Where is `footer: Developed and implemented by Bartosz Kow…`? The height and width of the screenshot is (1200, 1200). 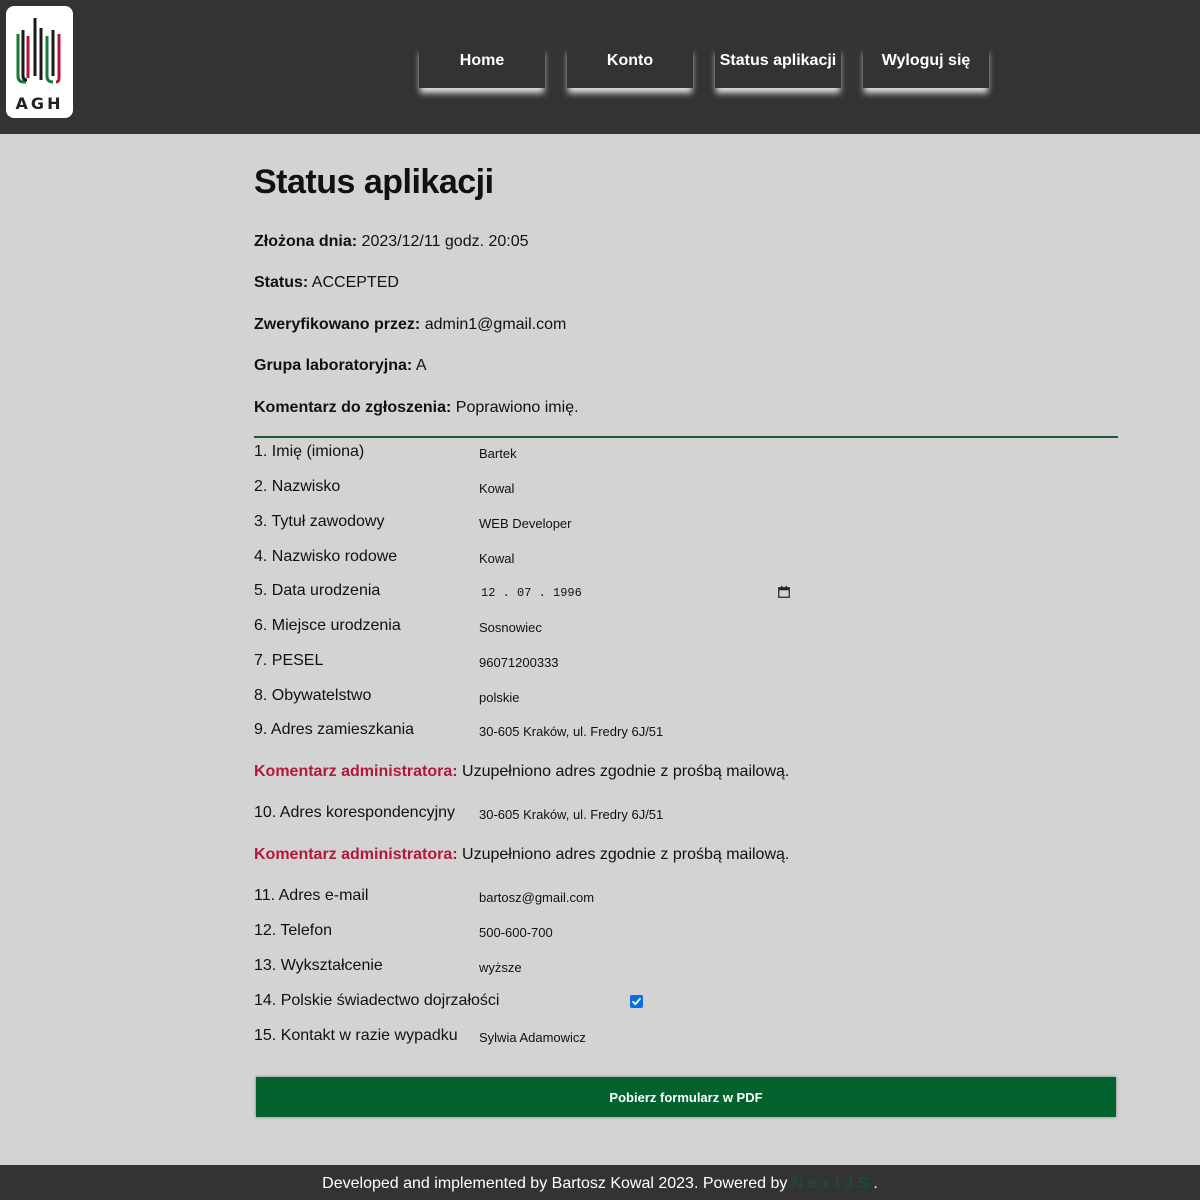 footer: Developed and implemented by Bartosz Kow… is located at coordinates (600, 1182).